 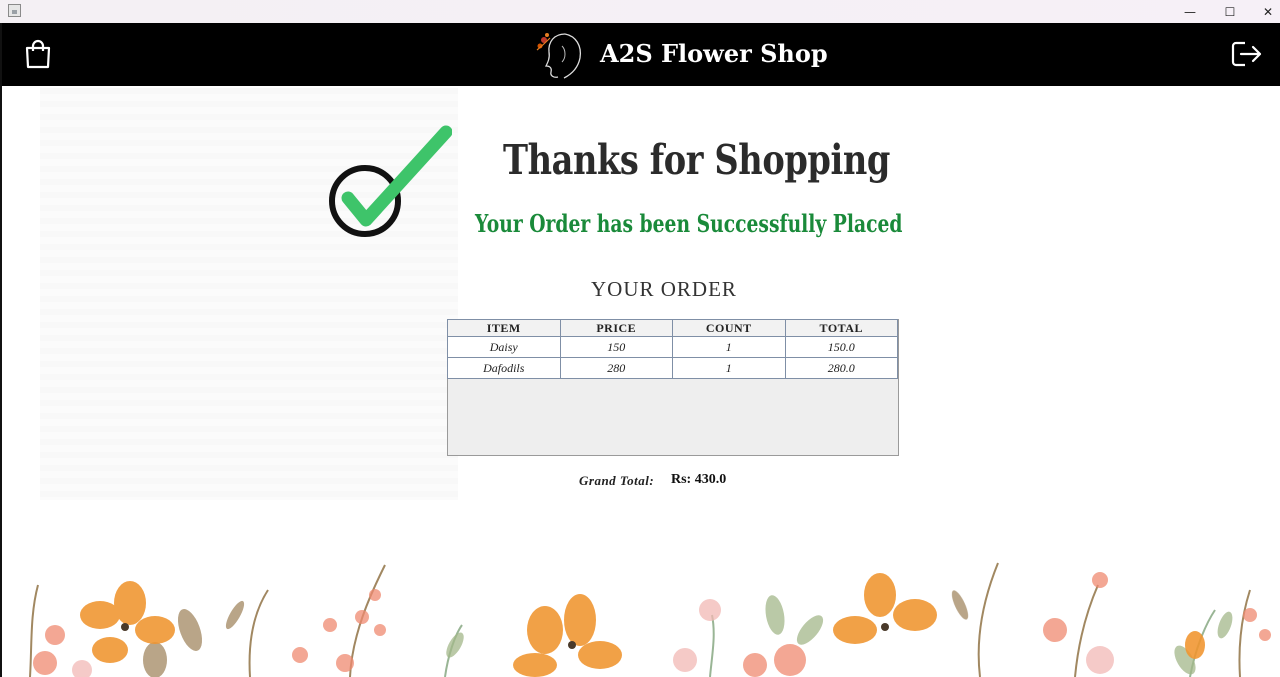 I want to click on check-icon, so click(x=390, y=181).